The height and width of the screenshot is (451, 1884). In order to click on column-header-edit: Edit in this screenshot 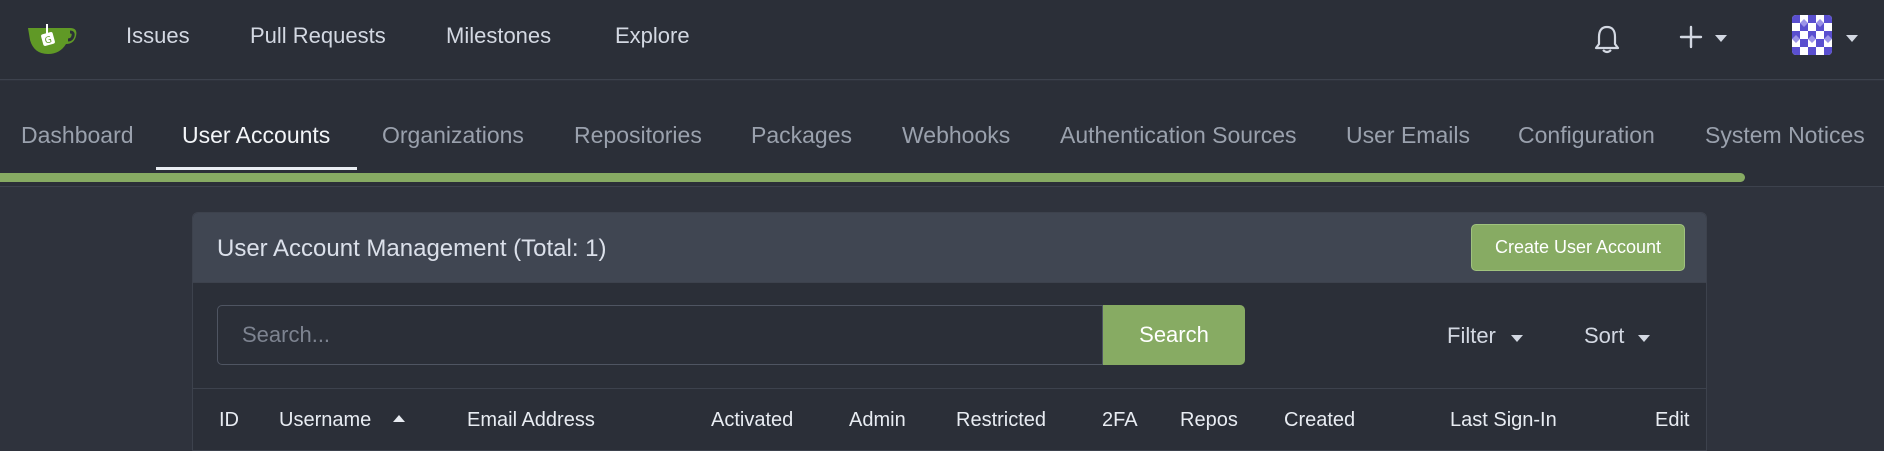, I will do `click(1672, 420)`.